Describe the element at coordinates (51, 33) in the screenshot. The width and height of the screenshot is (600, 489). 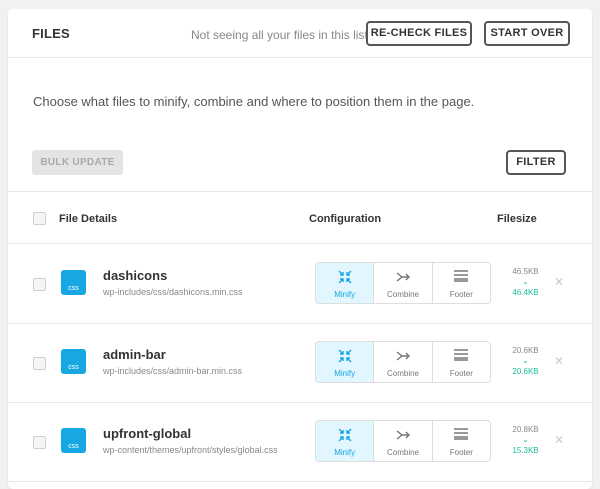
I see `page-title: FILES` at that location.